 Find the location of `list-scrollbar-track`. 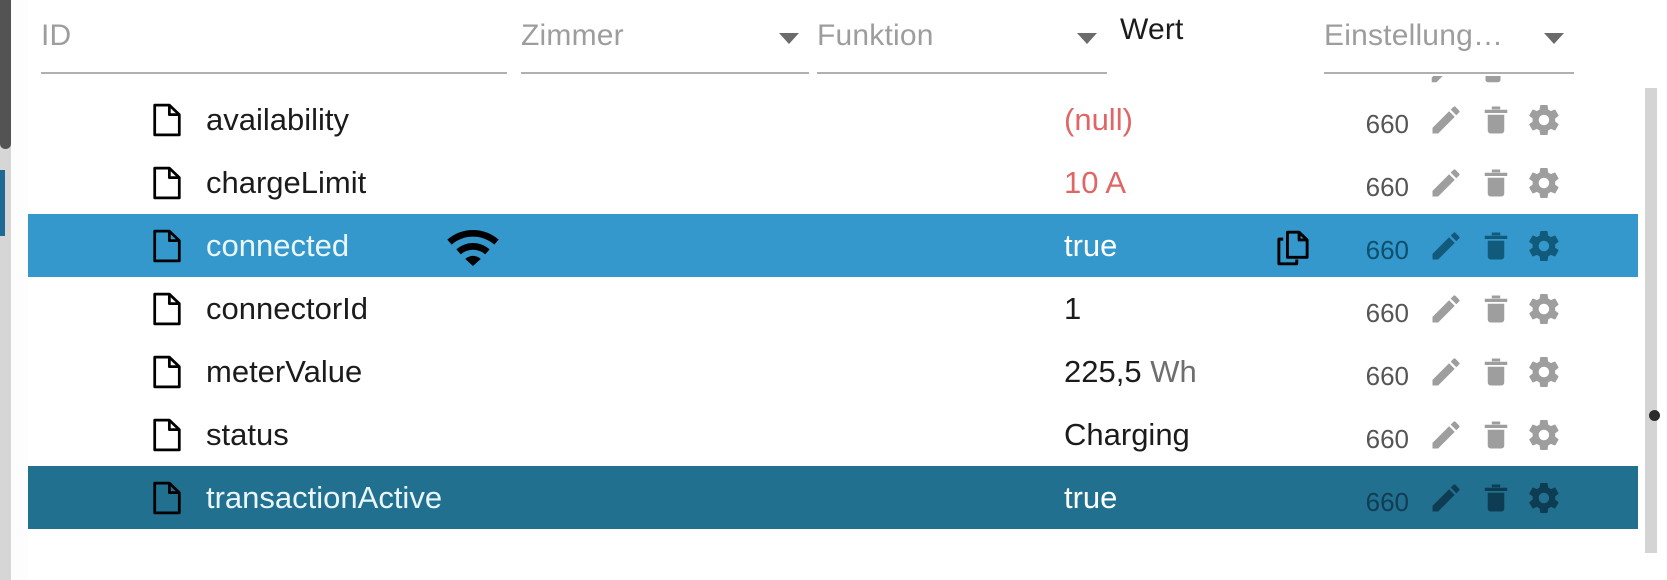

list-scrollbar-track is located at coordinates (1651, 320).